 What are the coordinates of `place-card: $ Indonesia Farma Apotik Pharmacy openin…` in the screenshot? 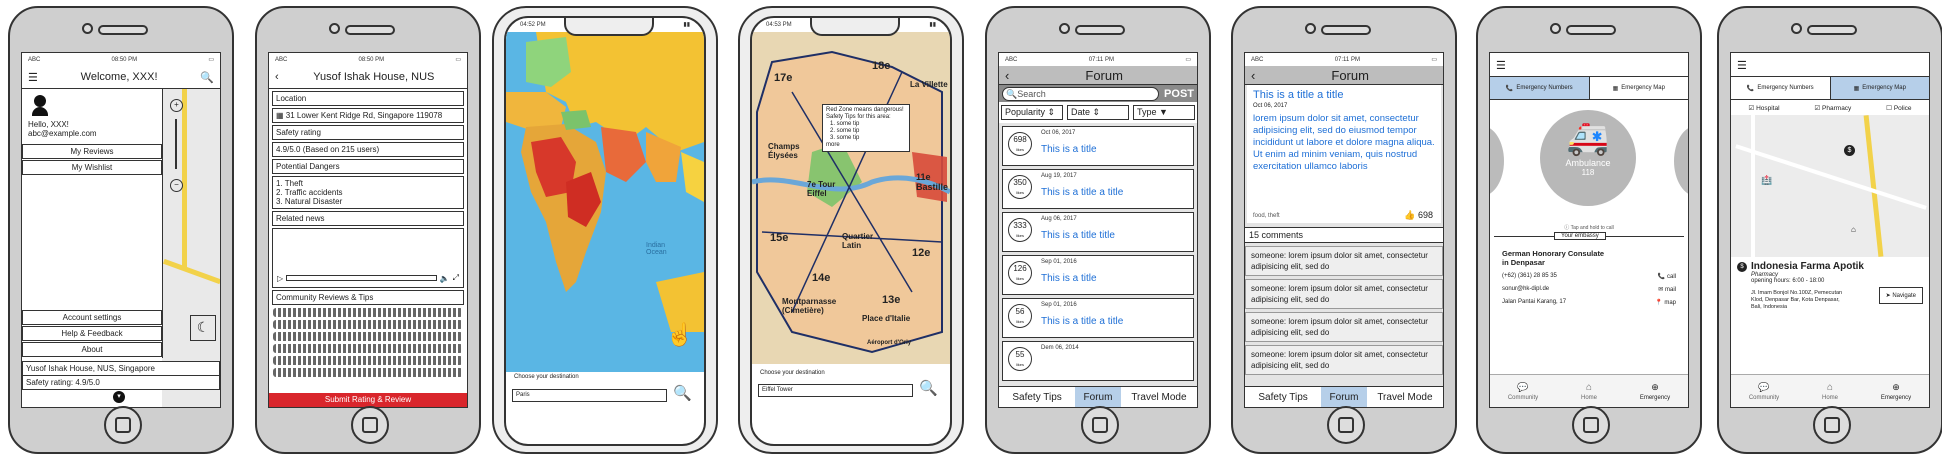 It's located at (1830, 291).